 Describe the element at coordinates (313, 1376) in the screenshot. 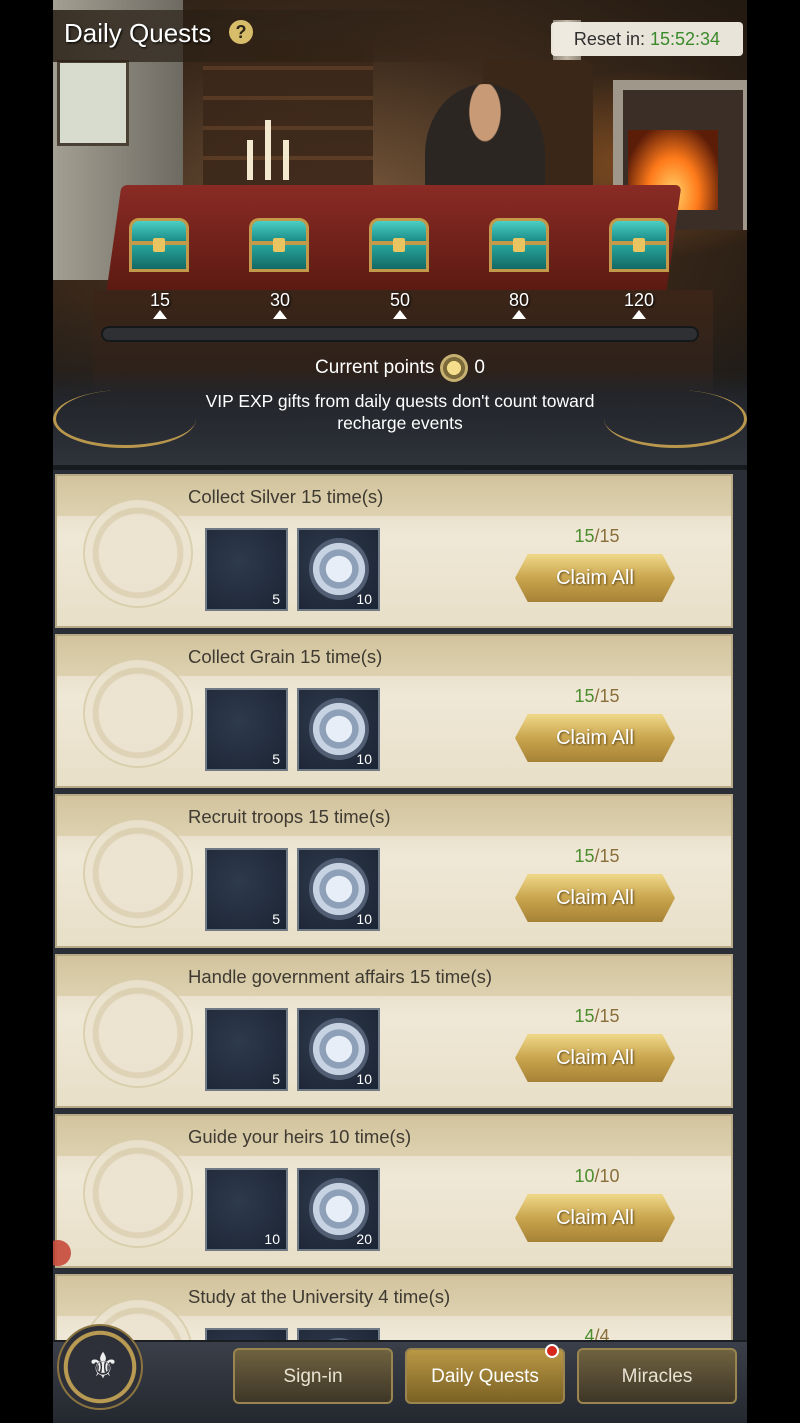

I see `tab-sign-in: Sign-in` at that location.